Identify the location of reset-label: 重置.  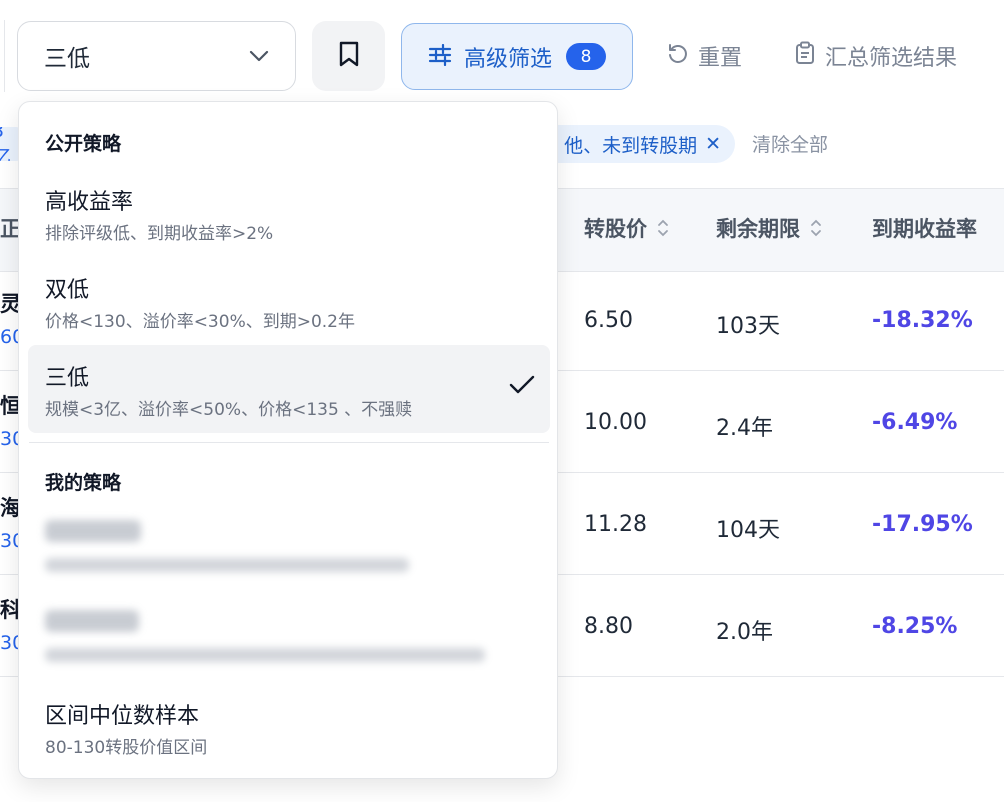
(720, 58).